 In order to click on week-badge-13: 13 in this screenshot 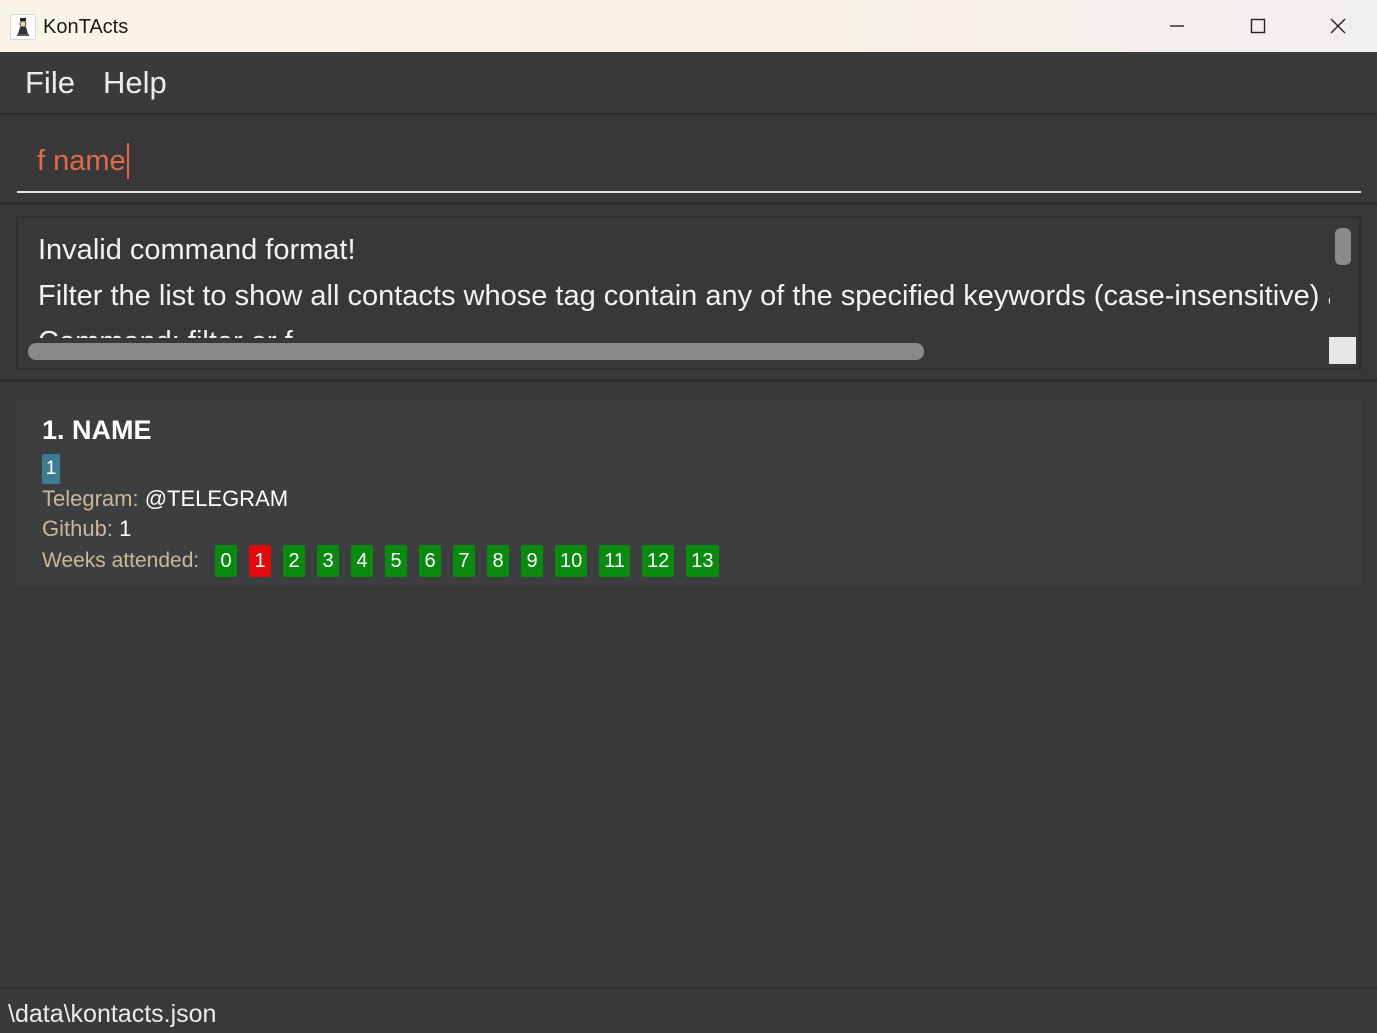, I will do `click(702, 561)`.